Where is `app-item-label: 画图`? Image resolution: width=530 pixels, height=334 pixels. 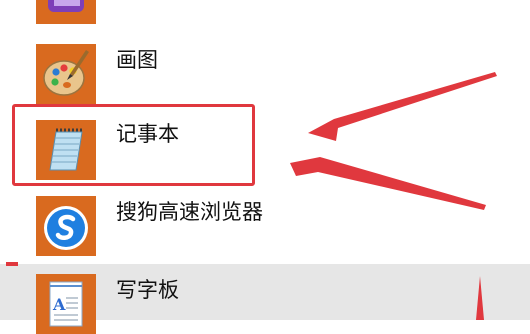
app-item-label: 画图 is located at coordinates (137, 60).